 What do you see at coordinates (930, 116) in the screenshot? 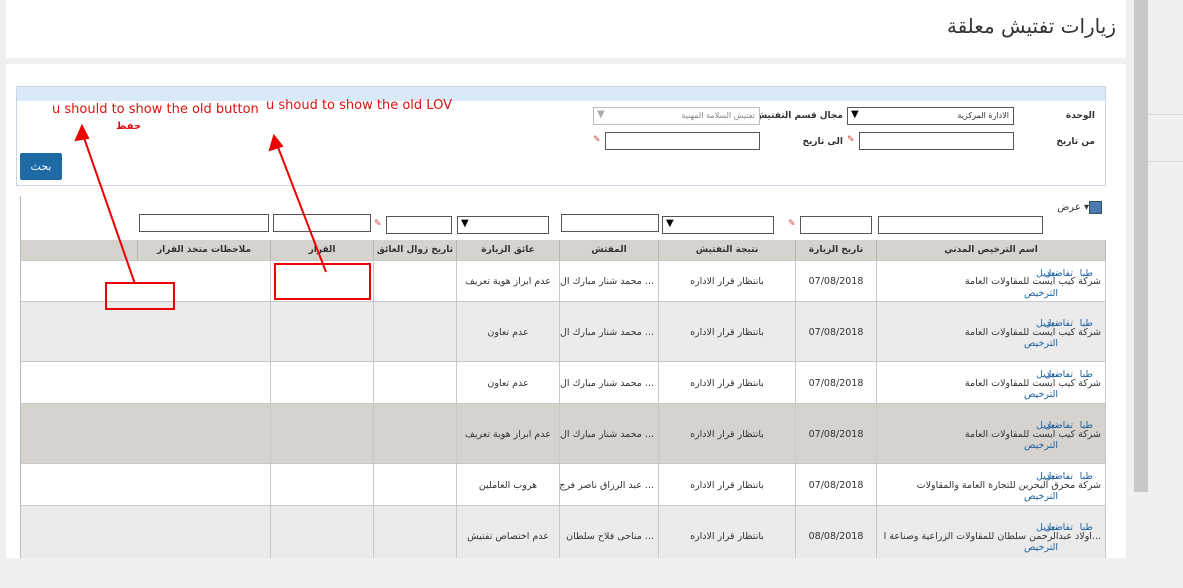
I see `unit-select: الادارة المركزية ▼` at bounding box center [930, 116].